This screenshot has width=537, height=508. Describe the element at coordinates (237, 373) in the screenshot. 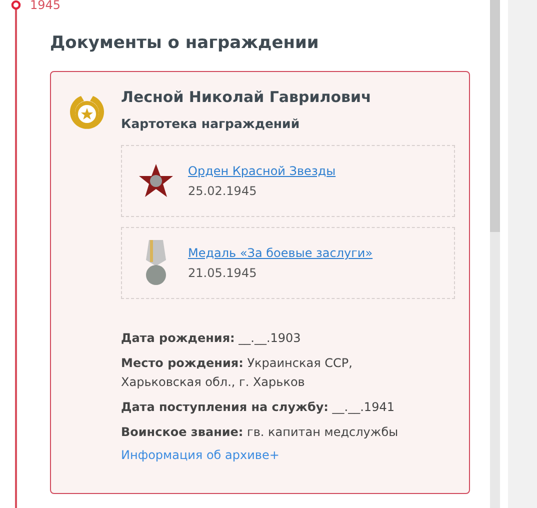

I see `info-line: Место рождения: Украинская ССР, Харьковская обл., г. Харьков` at that location.